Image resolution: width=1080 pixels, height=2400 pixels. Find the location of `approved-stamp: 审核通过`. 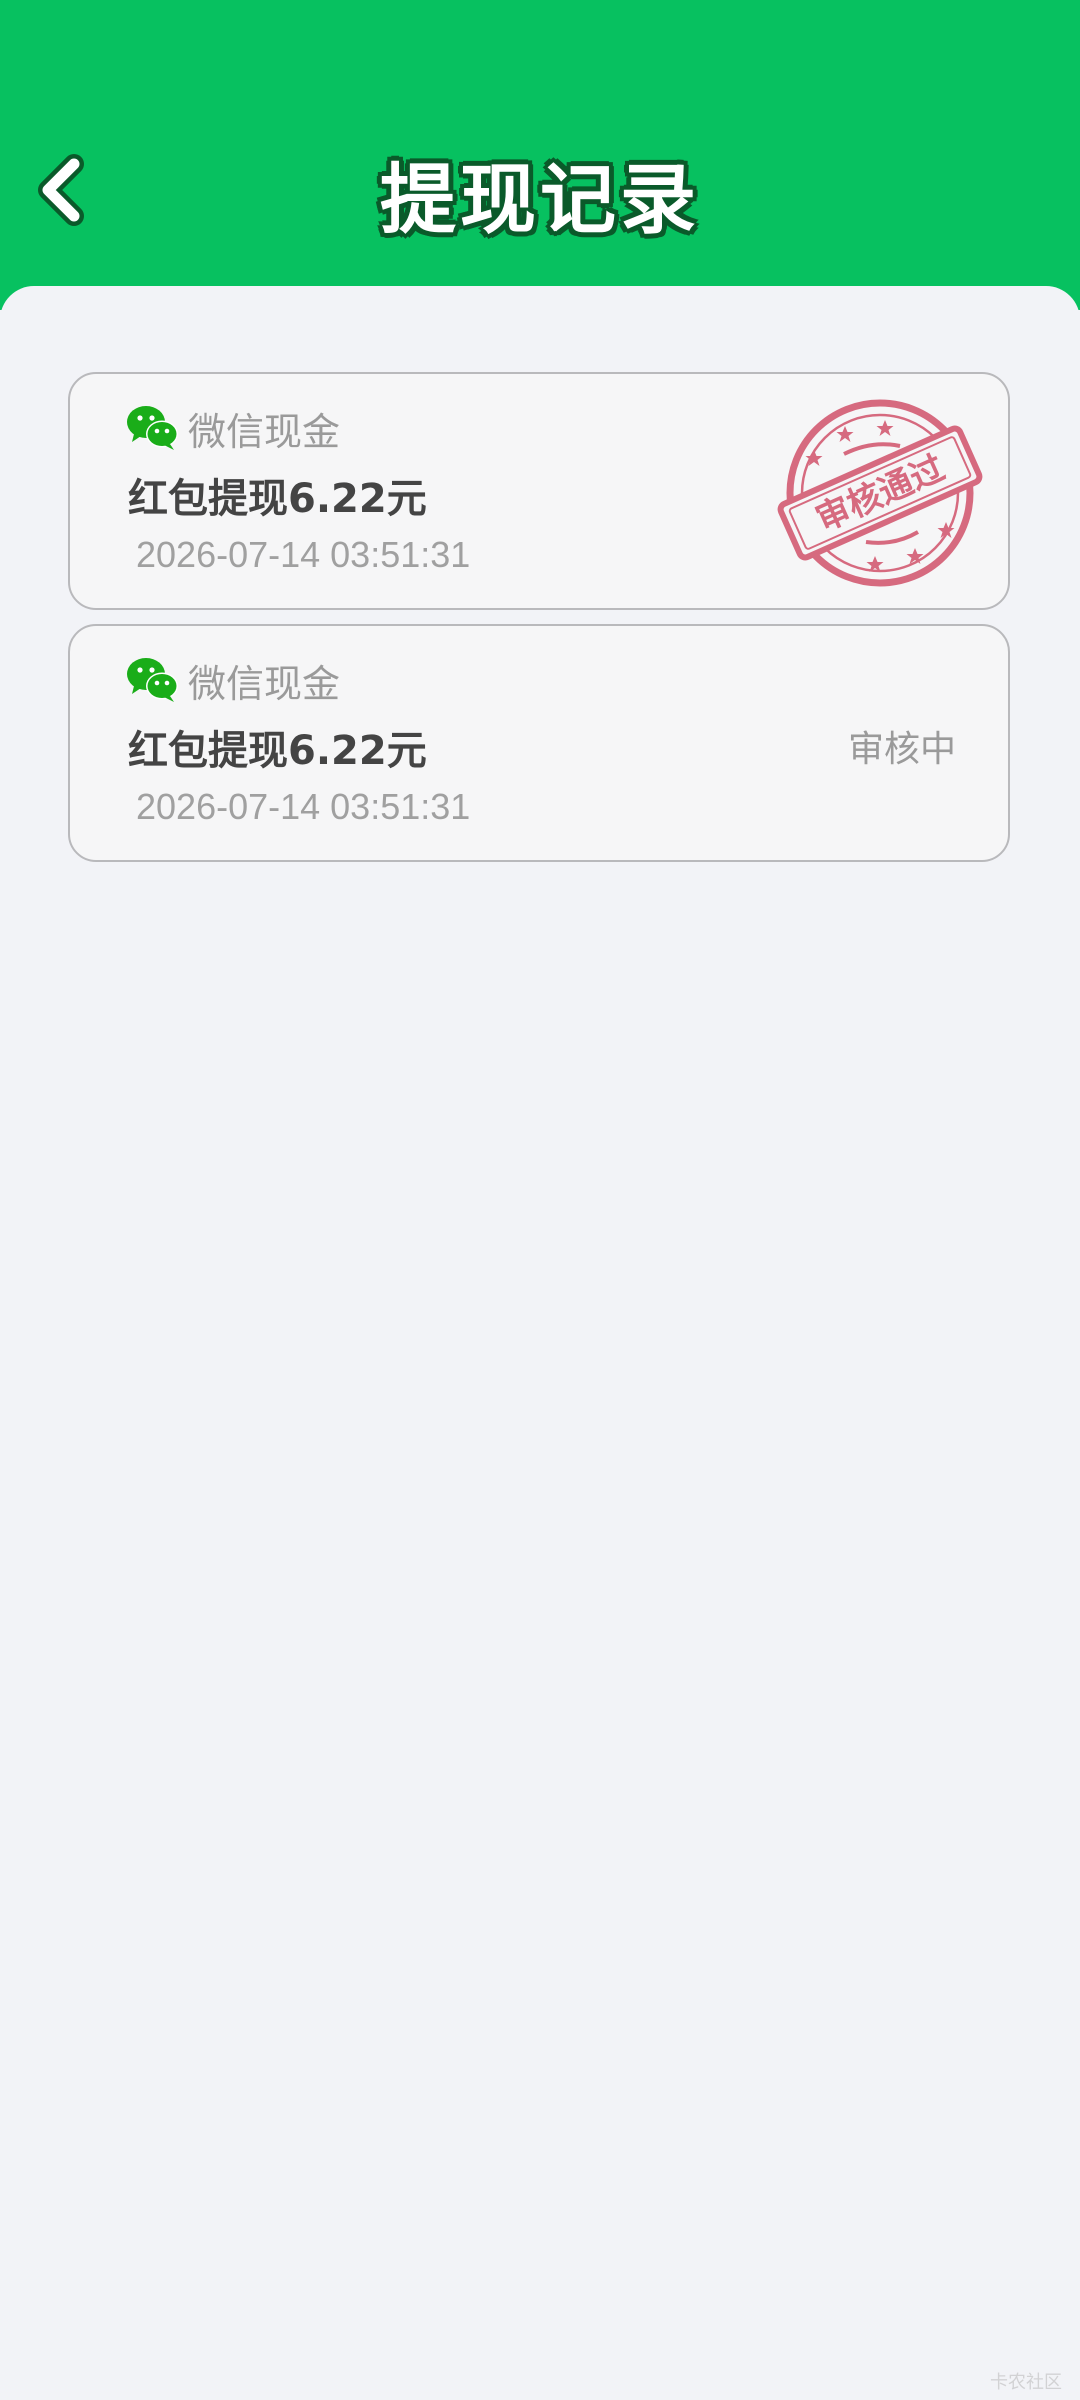

approved-stamp: 审核通过 is located at coordinates (880, 493).